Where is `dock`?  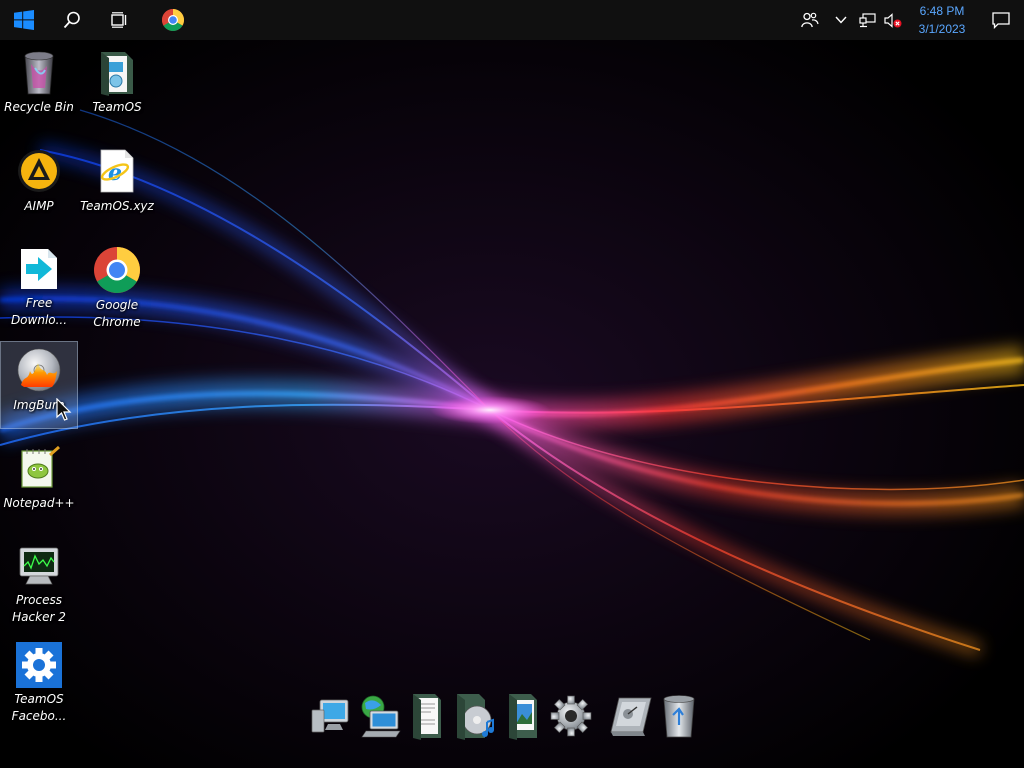 dock is located at coordinates (513, 716).